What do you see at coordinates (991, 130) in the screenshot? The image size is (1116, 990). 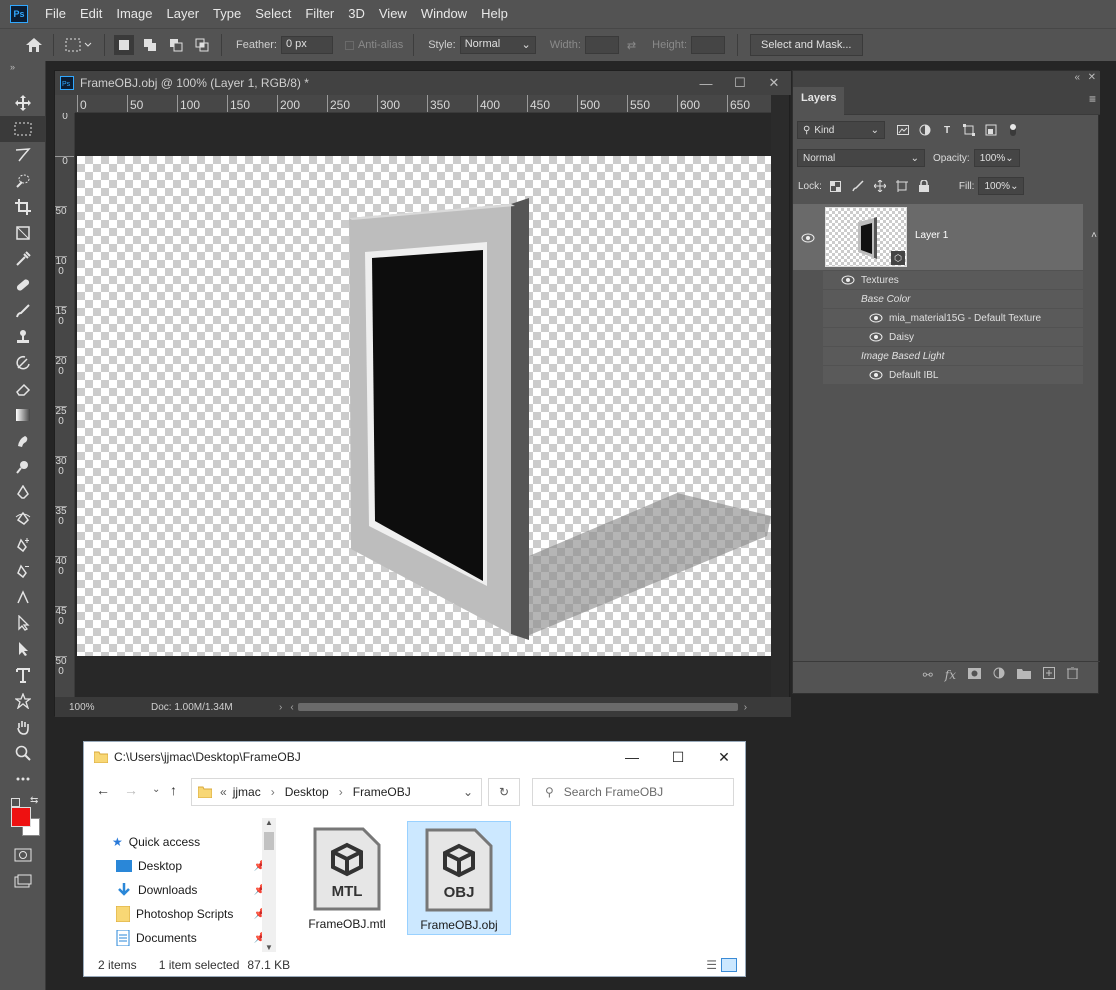 I see `filter-smart-object-icon` at bounding box center [991, 130].